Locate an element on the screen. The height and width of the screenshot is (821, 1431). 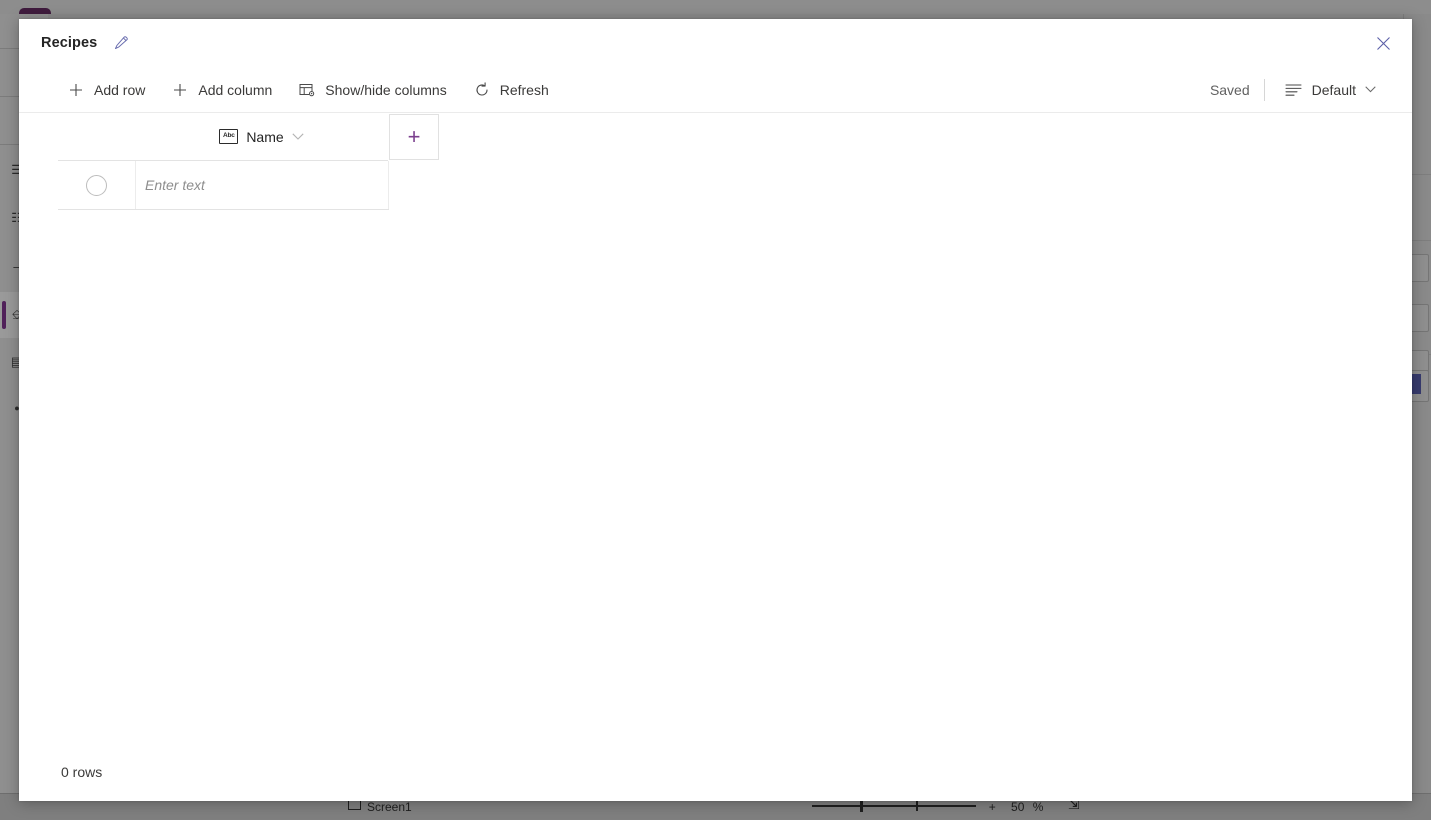
plus-icon: + is located at coordinates (414, 136).